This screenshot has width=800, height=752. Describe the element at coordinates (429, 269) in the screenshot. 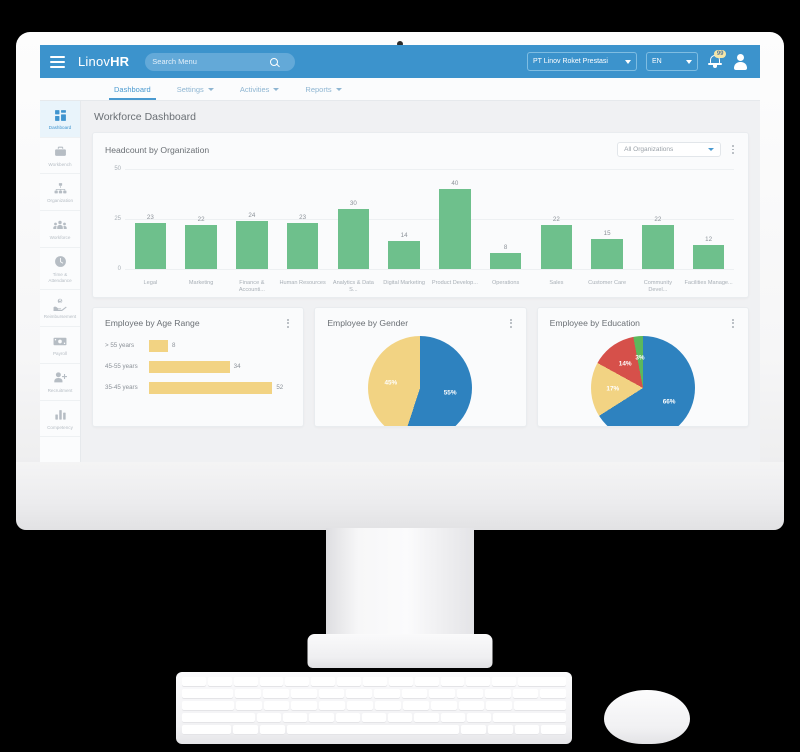

I see `gridline` at that location.